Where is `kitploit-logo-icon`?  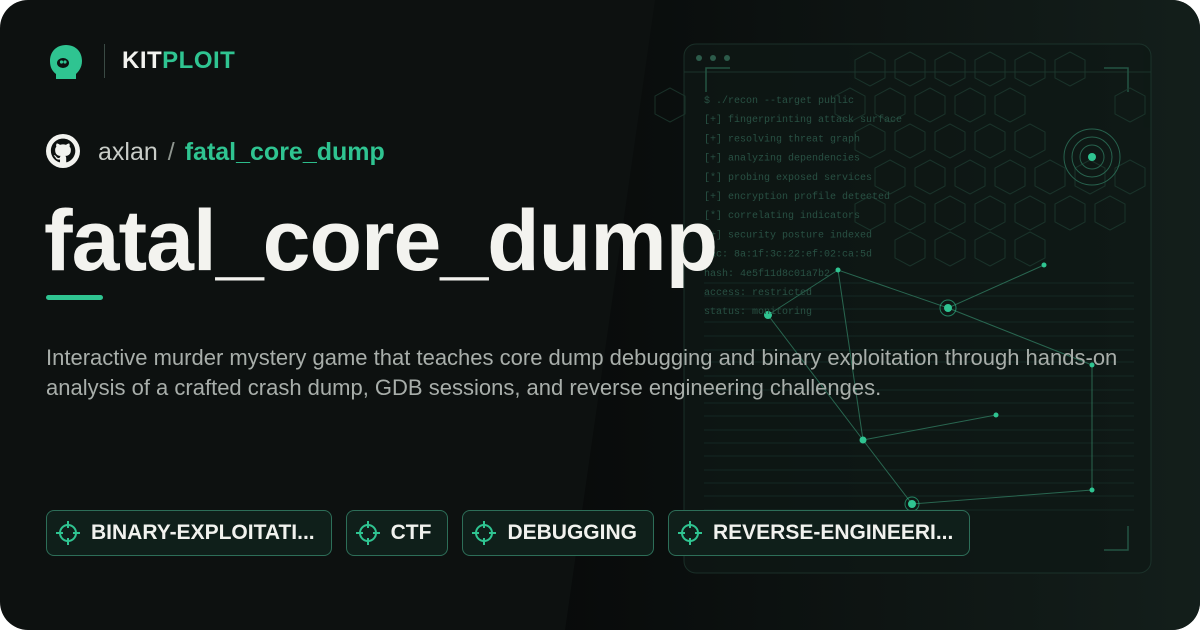 kitploit-logo-icon is located at coordinates (66, 62).